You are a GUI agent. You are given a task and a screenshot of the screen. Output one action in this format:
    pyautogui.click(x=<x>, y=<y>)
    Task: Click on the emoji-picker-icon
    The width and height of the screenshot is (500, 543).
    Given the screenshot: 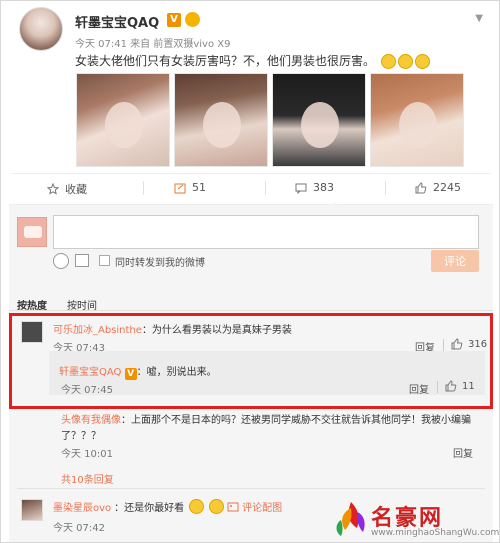 What is the action you would take?
    pyautogui.click(x=61, y=261)
    